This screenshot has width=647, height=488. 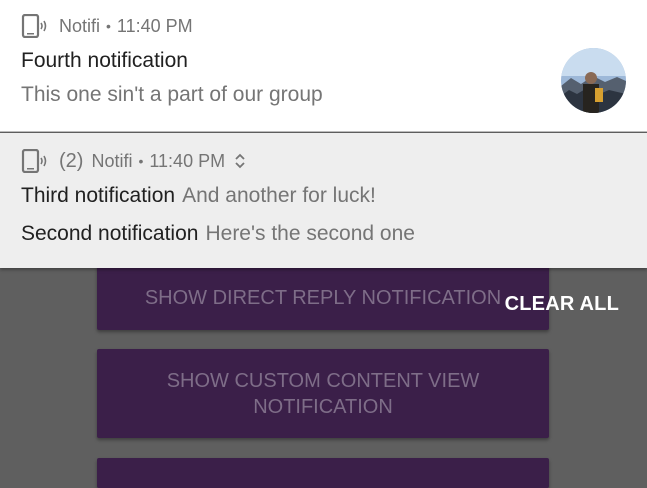 What do you see at coordinates (134, 161) in the screenshot?
I see `notification-group-header: (2) Notifi • 11:40 PM` at bounding box center [134, 161].